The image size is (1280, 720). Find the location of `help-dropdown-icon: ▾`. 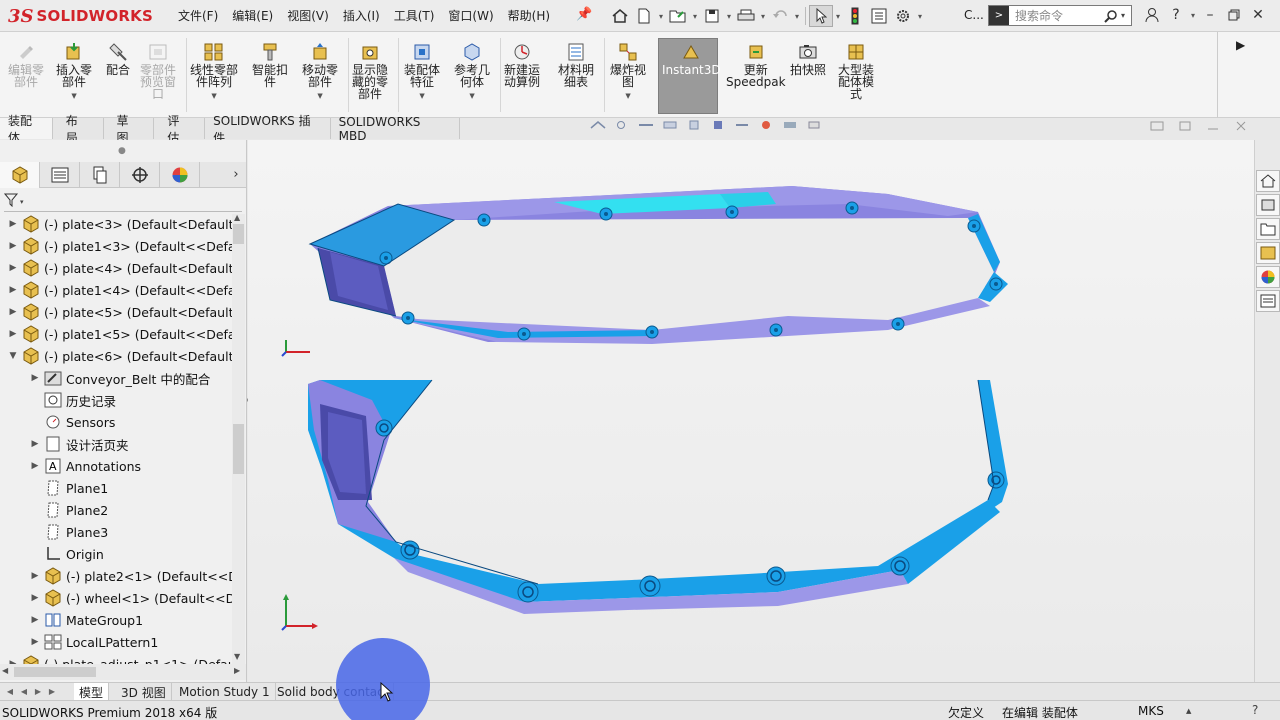

help-dropdown-icon: ▾ is located at coordinates (1193, 15).